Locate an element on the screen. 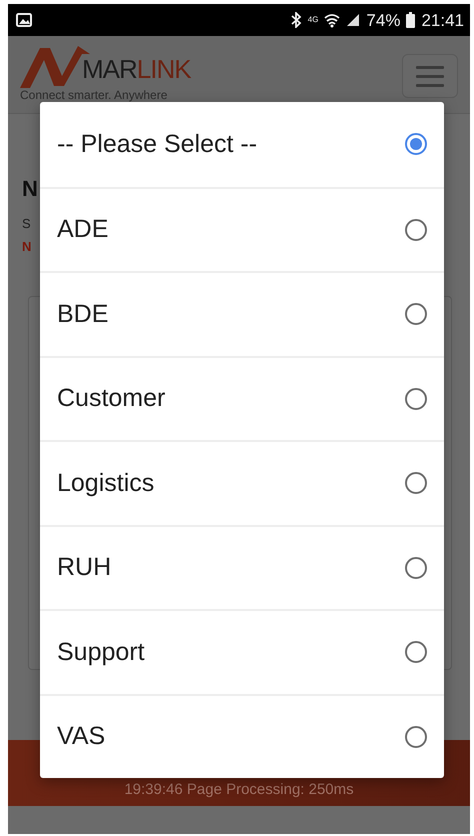  page-heading: N is located at coordinates (30, 189).